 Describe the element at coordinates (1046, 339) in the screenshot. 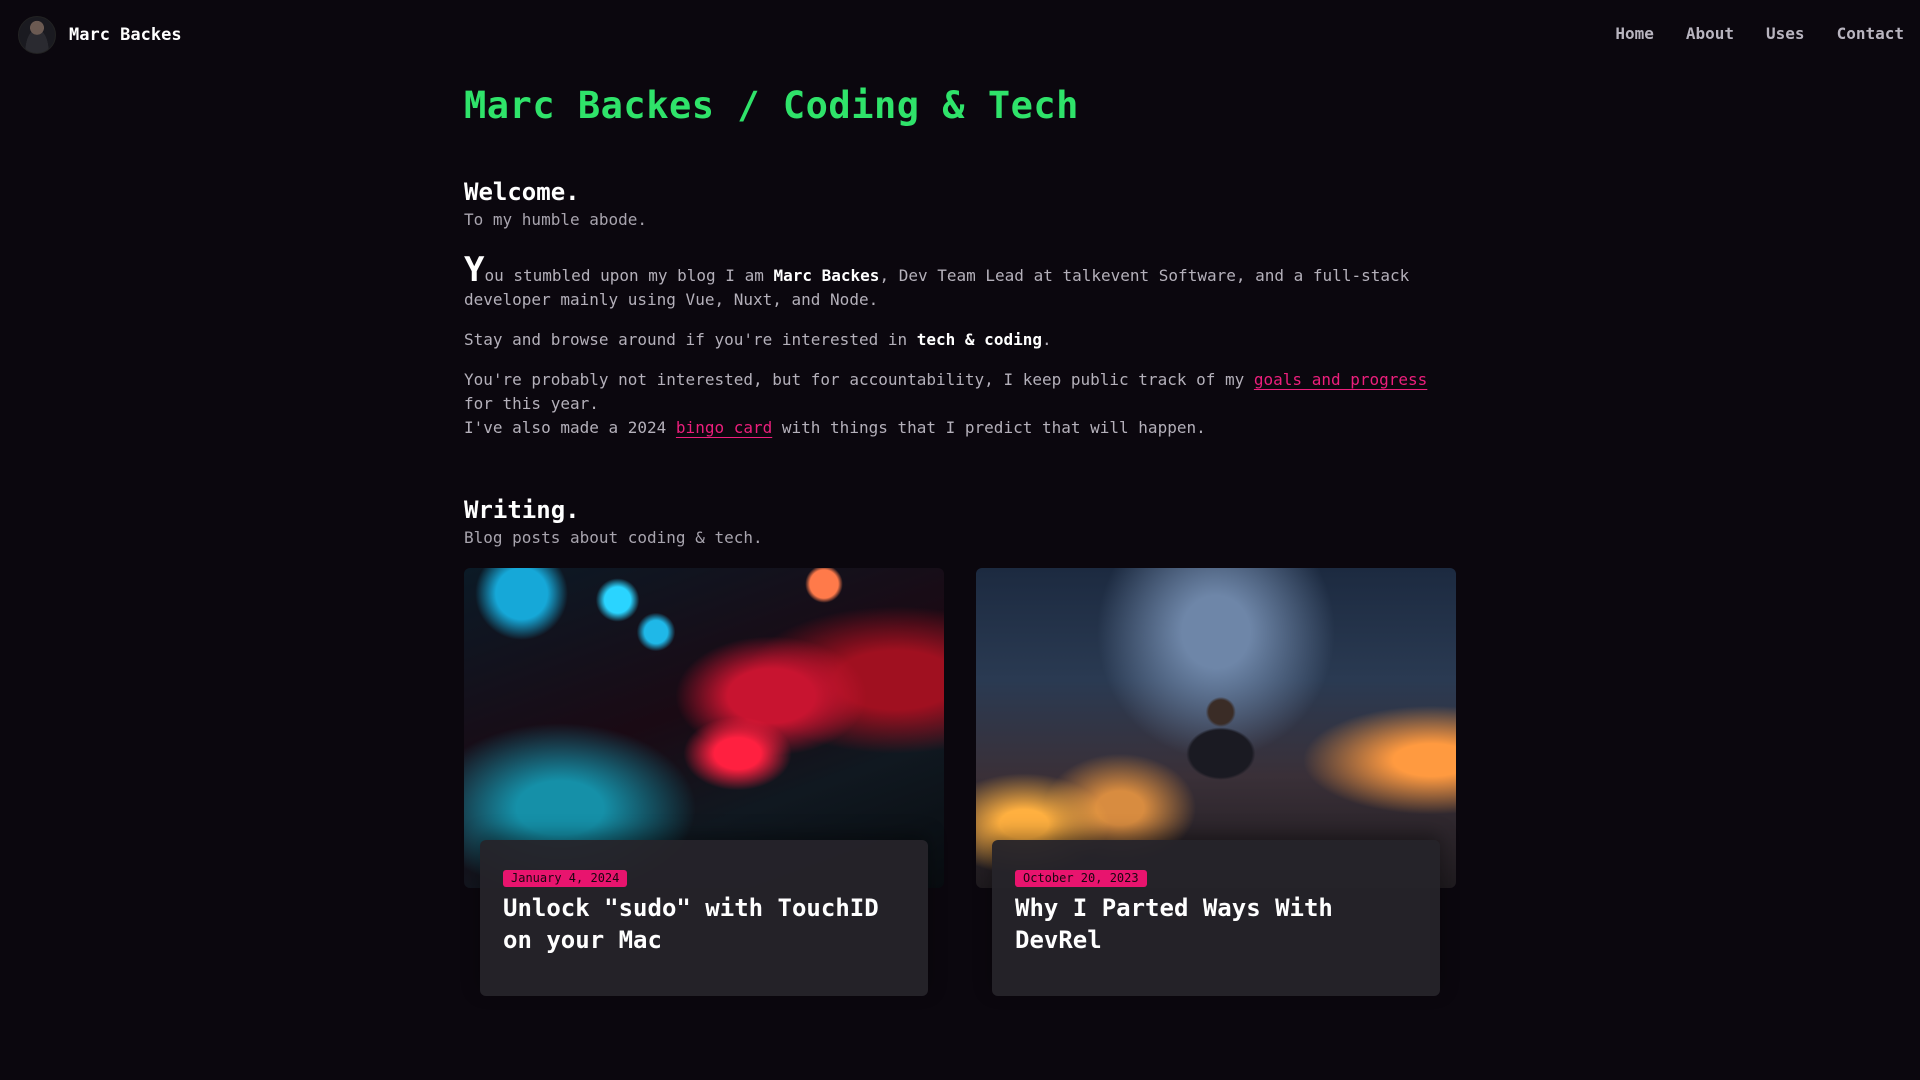

I see `intro-text: .` at that location.